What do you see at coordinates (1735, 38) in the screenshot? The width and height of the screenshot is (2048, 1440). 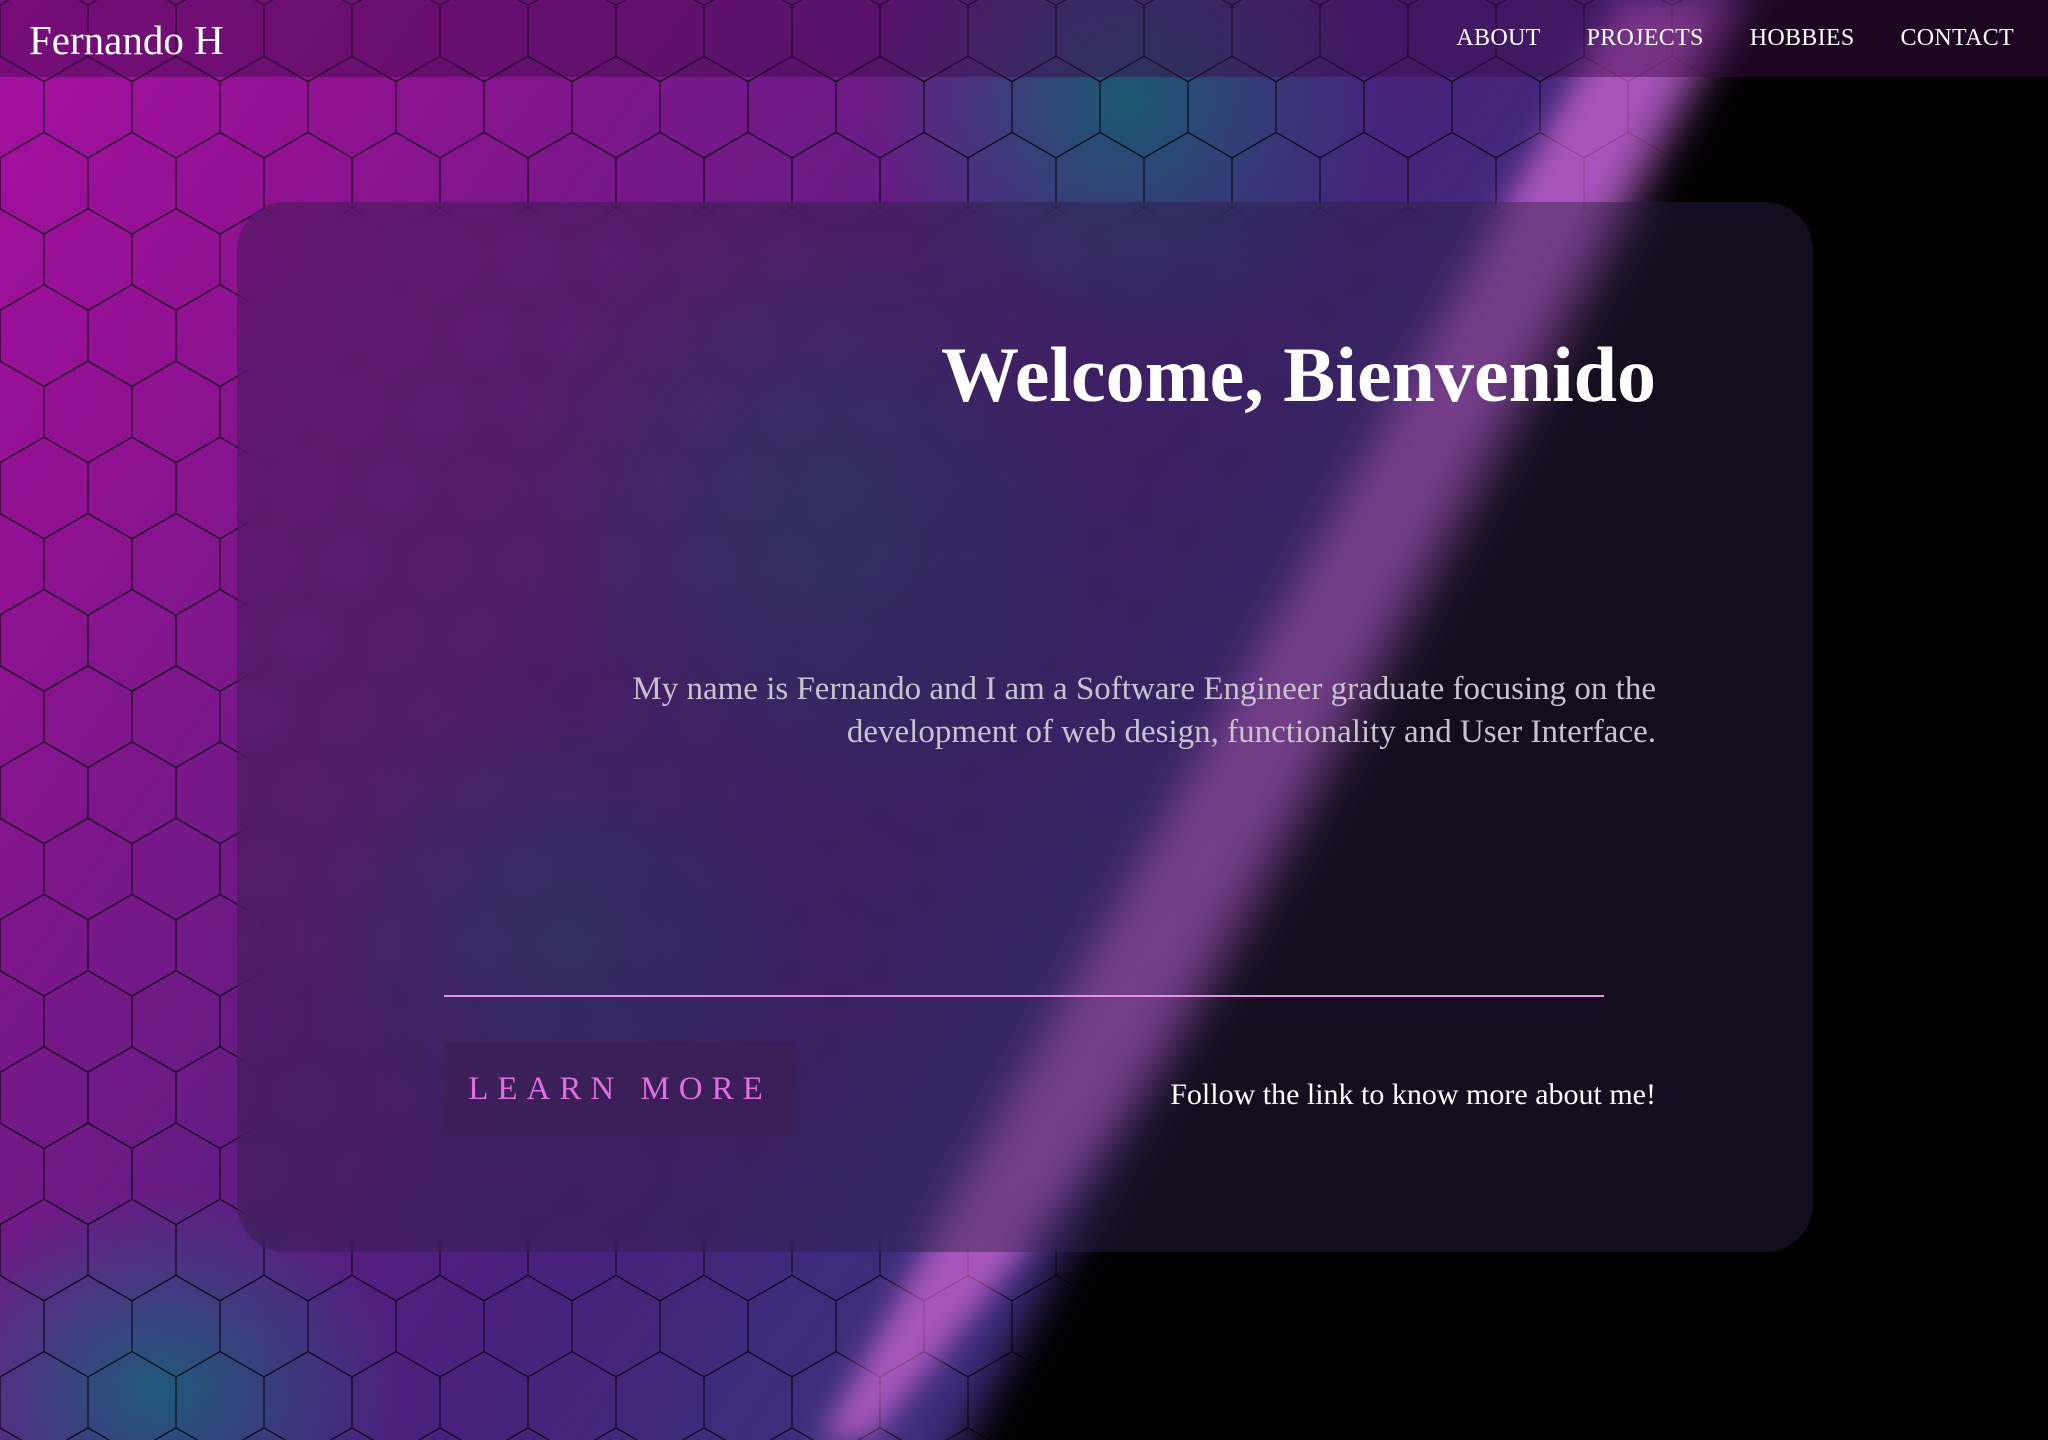 I see `nav-menu: ABOUT PROJECTS HOBBIES CONTACT` at bounding box center [1735, 38].